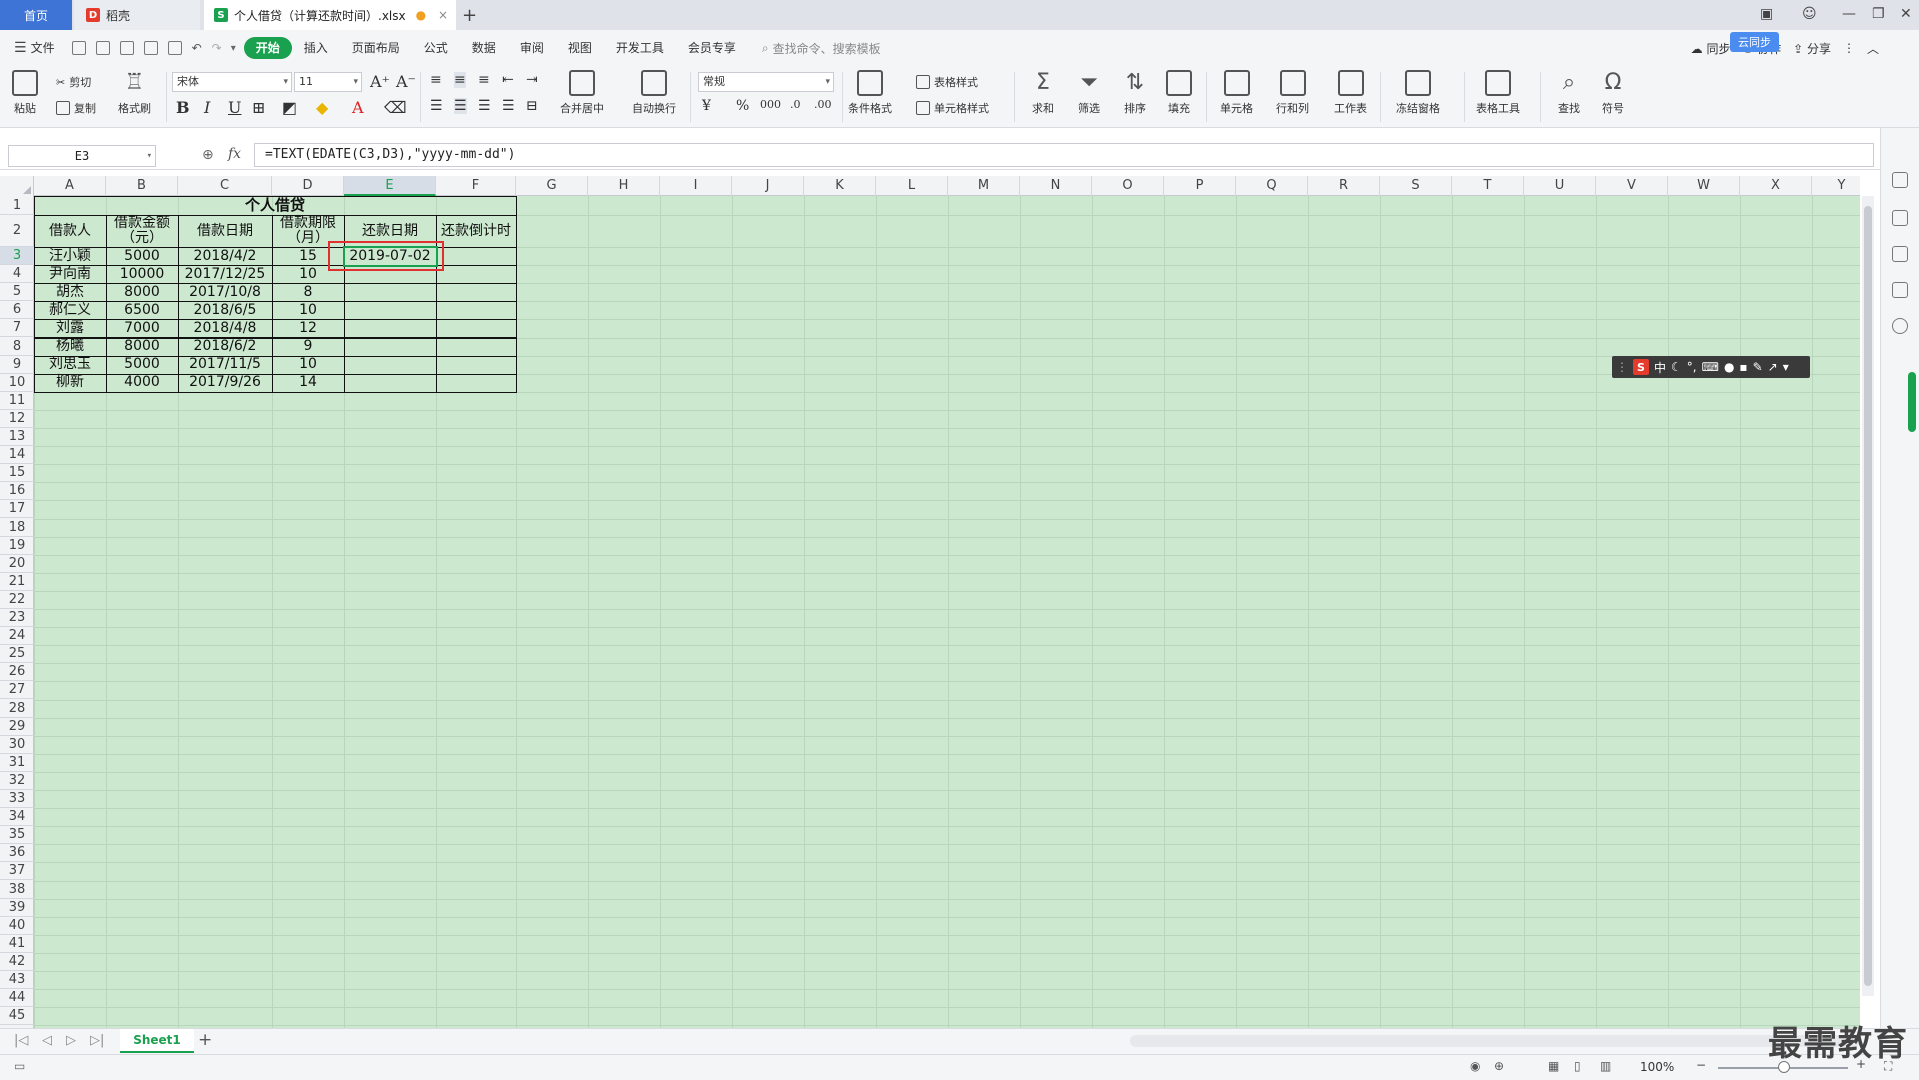 The height and width of the screenshot is (1080, 1919). I want to click on command-search: ⌕ 查找命令、搜索模板, so click(821, 48).